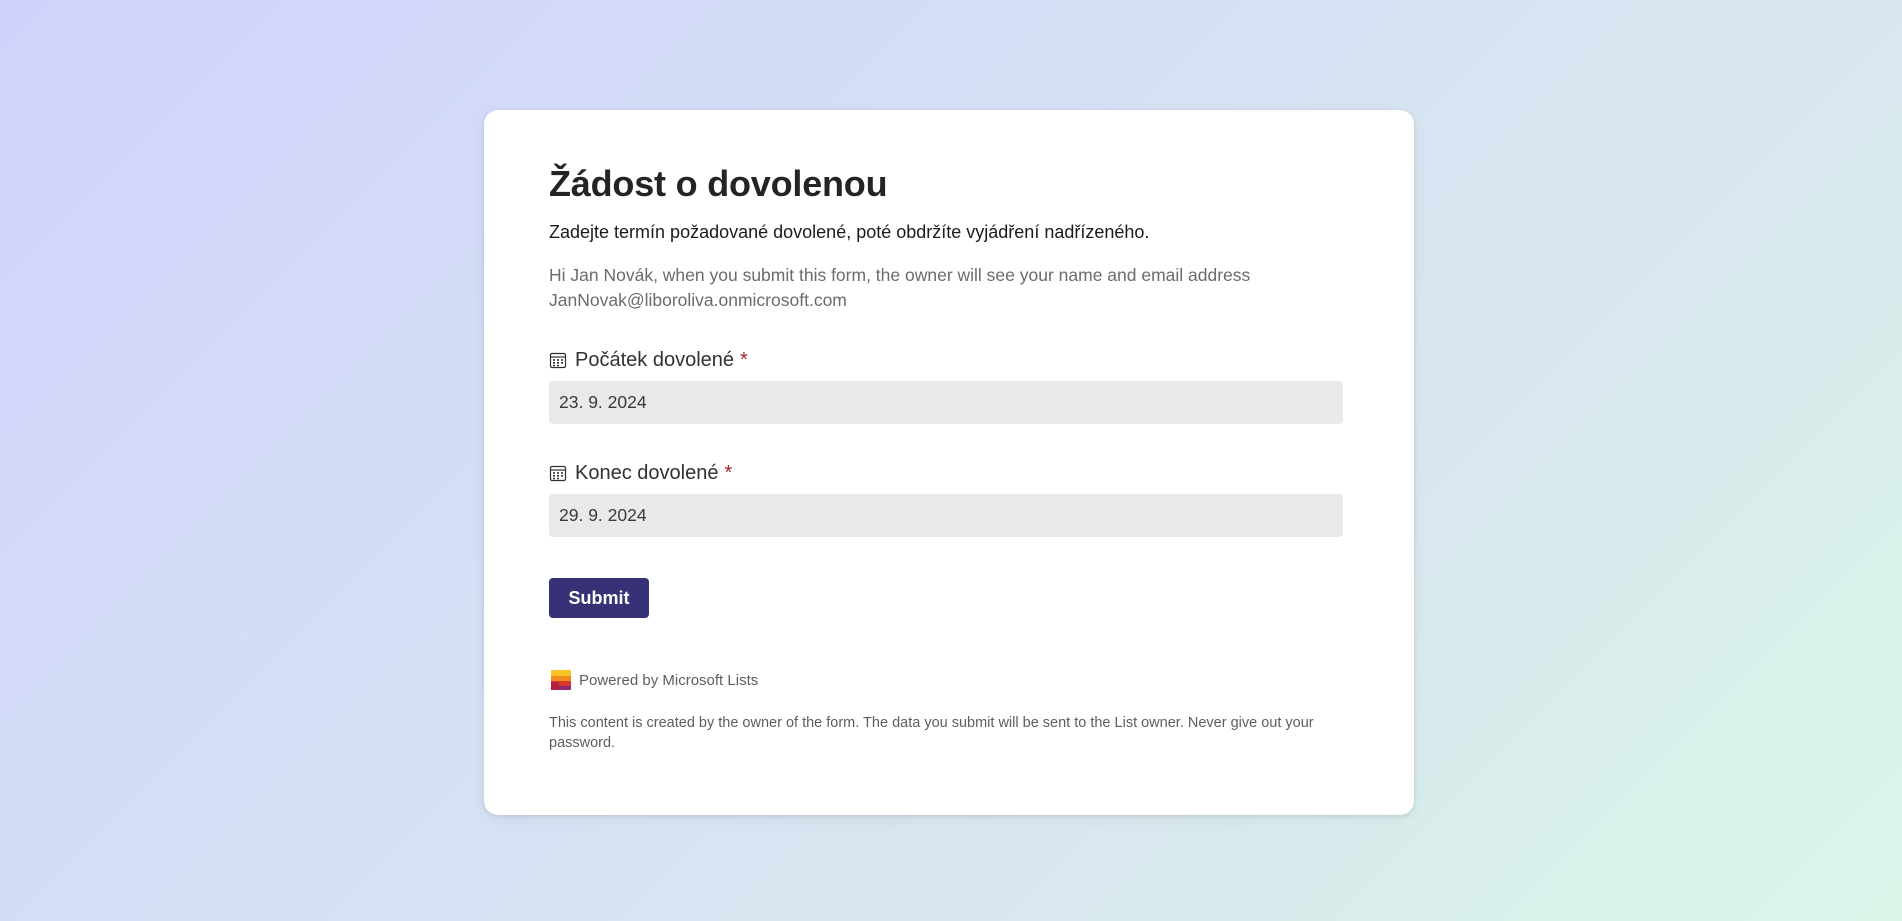 The width and height of the screenshot is (1902, 921). Describe the element at coordinates (655, 360) in the screenshot. I see `field-label-text: Počátek dovolené` at that location.